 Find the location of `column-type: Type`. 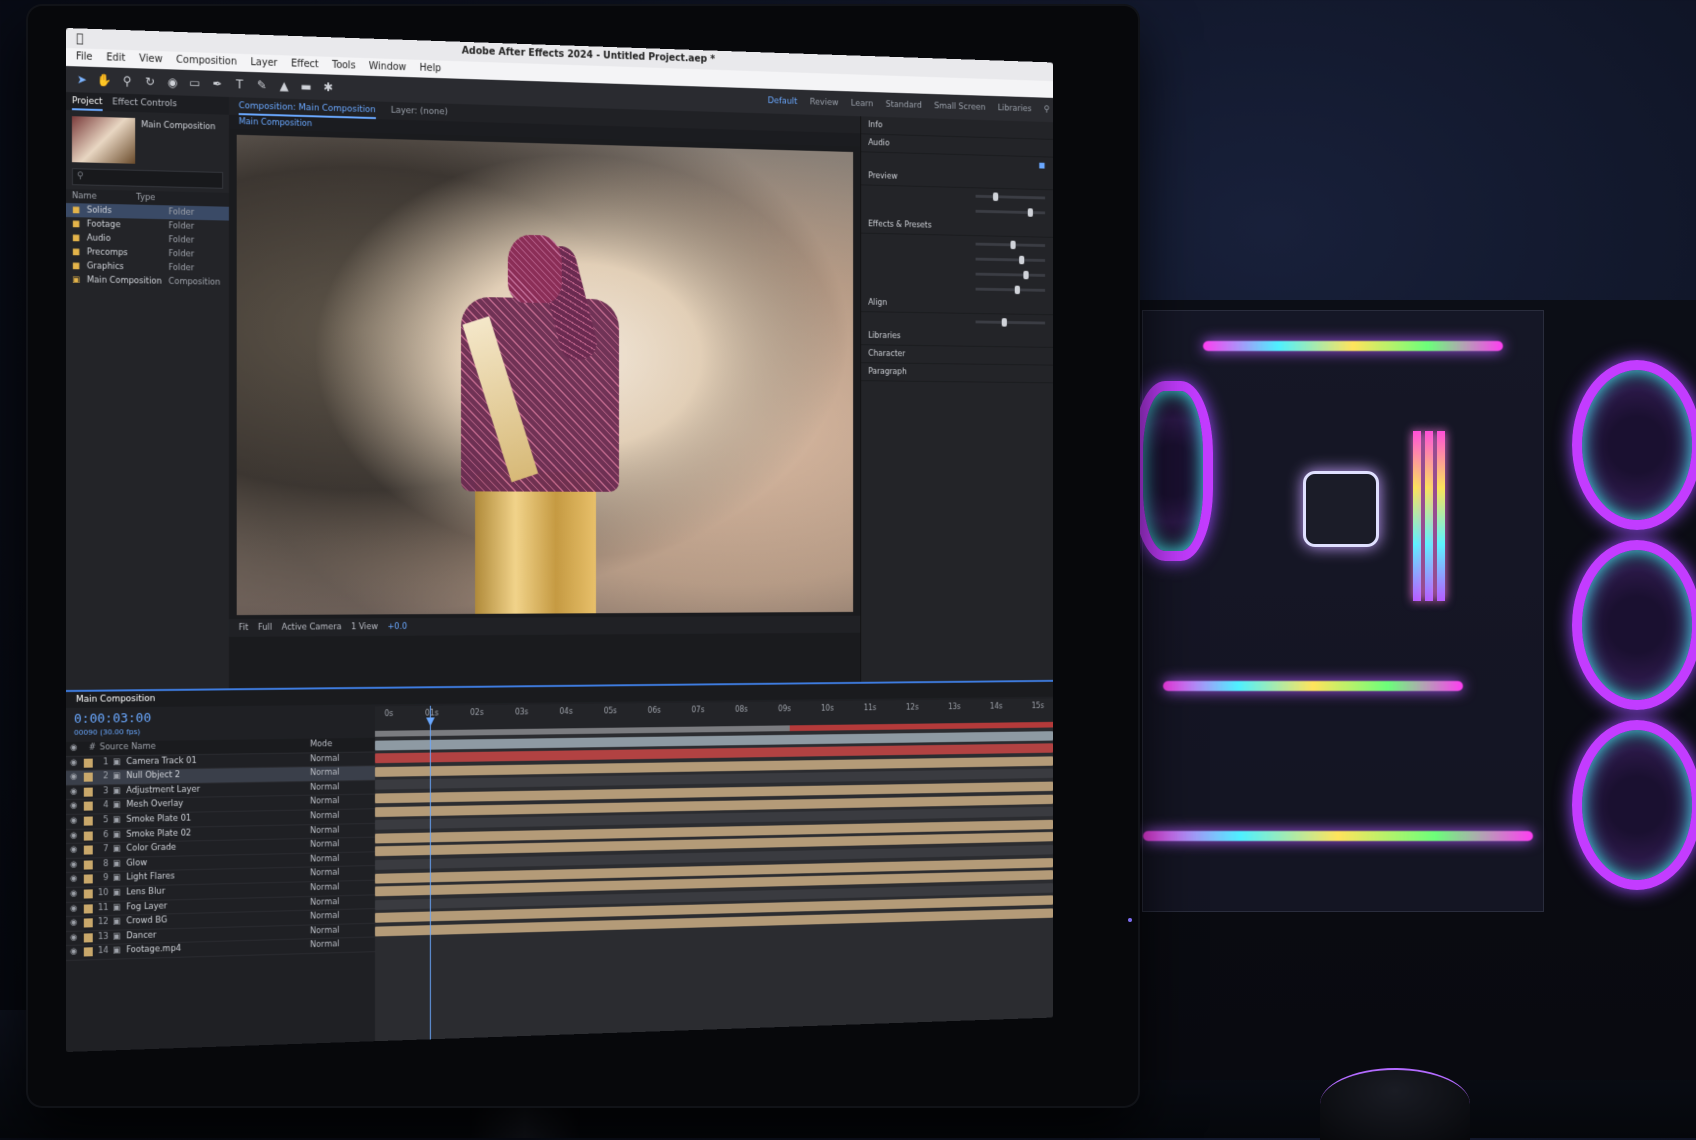

column-type: Type is located at coordinates (145, 198).